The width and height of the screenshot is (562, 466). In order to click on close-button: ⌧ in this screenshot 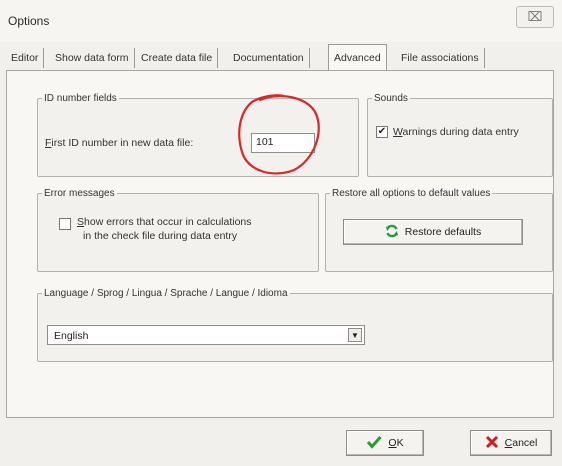, I will do `click(535, 17)`.